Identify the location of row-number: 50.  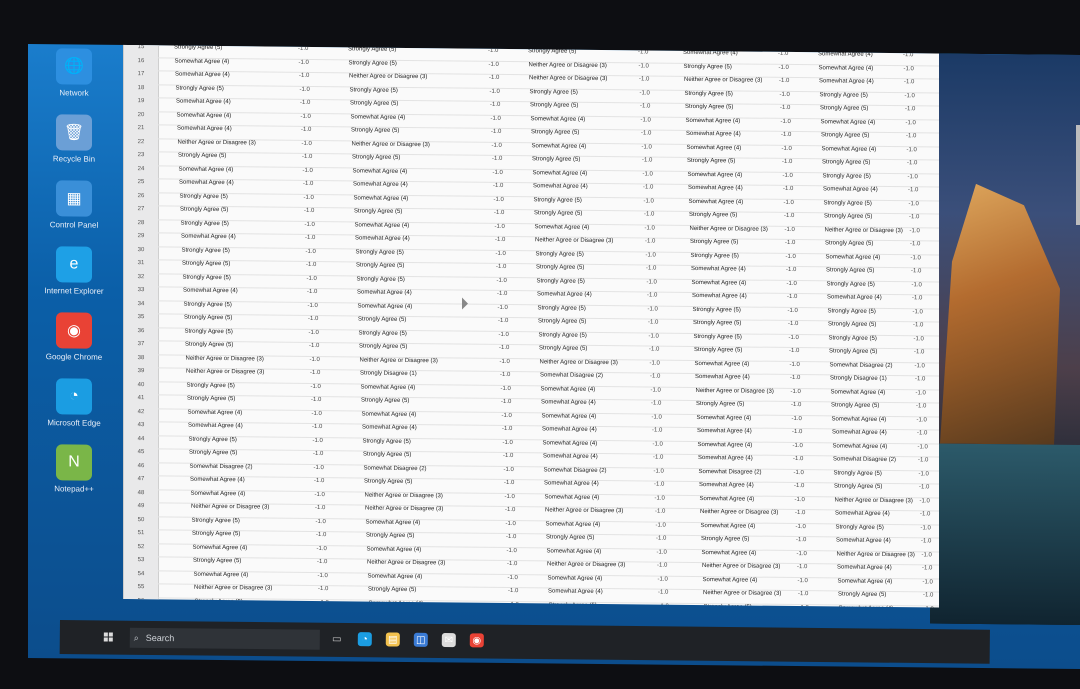
(141, 520).